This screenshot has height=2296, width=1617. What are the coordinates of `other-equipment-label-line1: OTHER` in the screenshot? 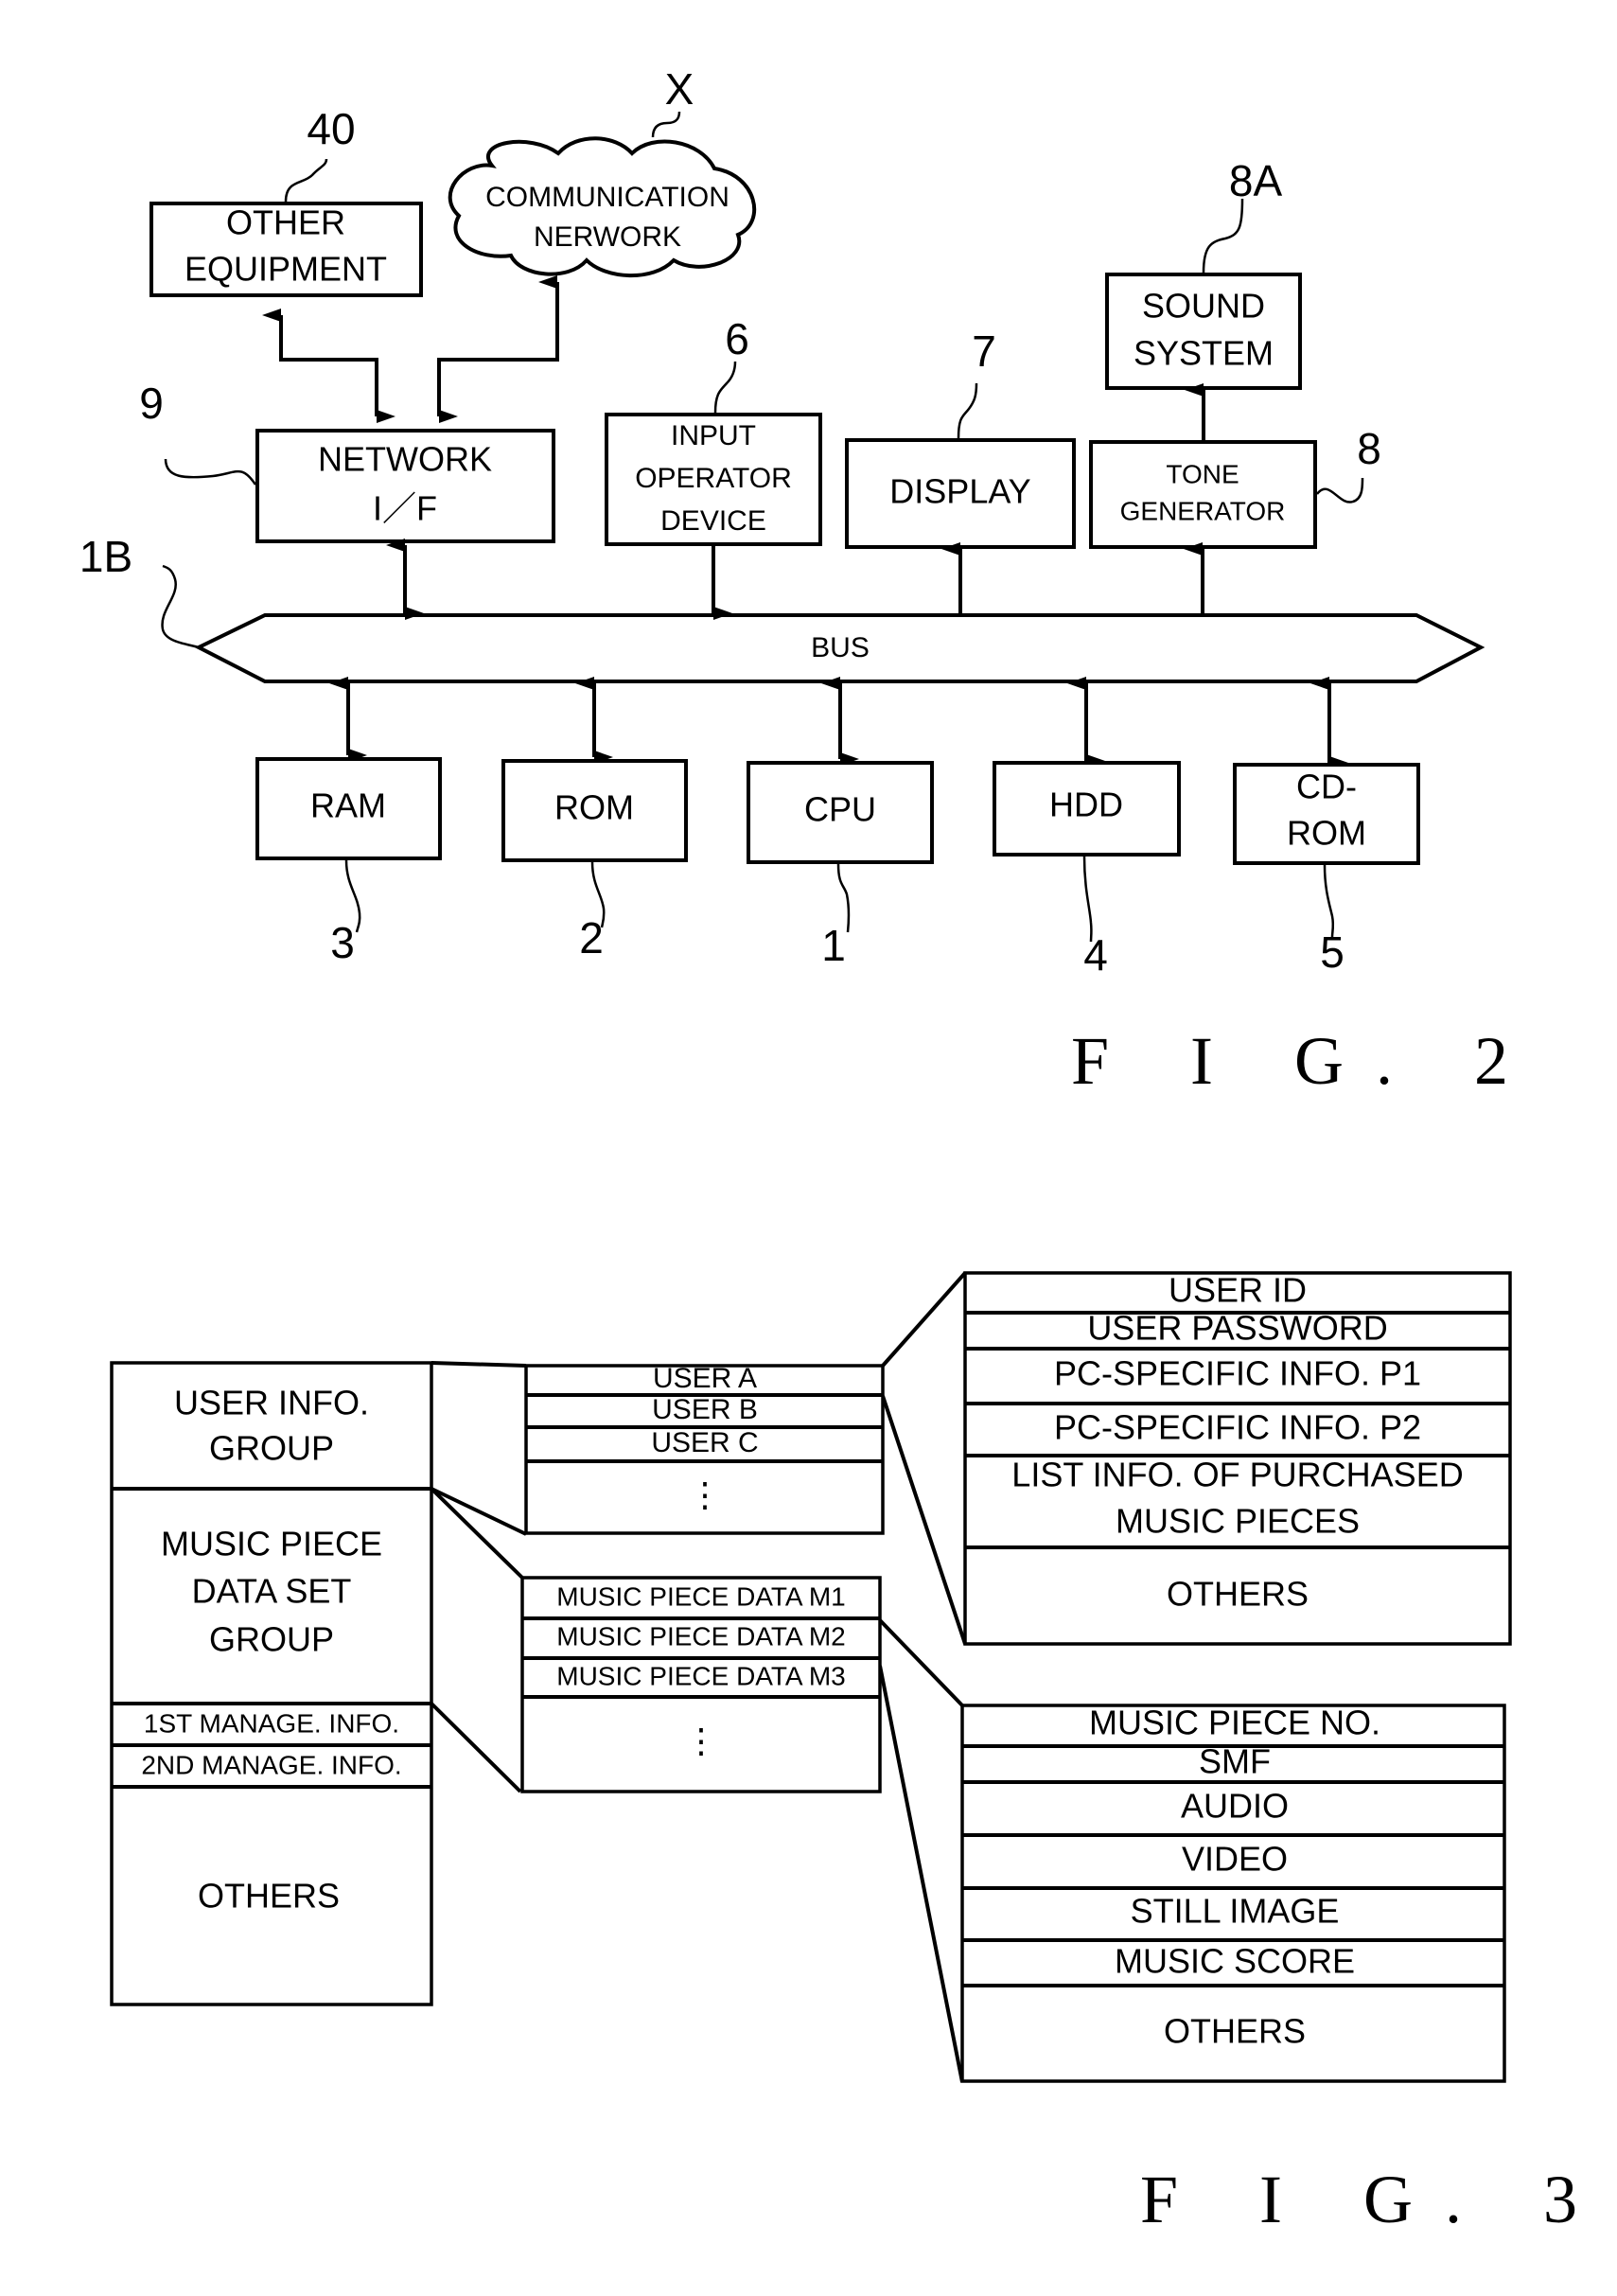 It's located at (286, 222).